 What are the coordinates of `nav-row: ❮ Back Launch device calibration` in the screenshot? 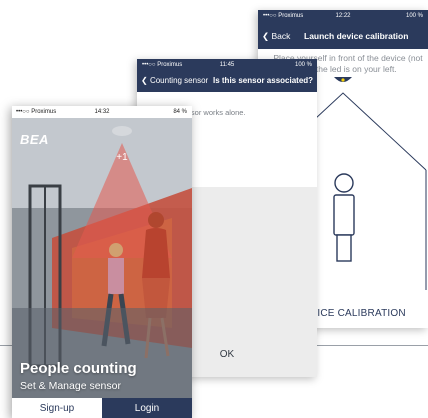 It's located at (343, 36).